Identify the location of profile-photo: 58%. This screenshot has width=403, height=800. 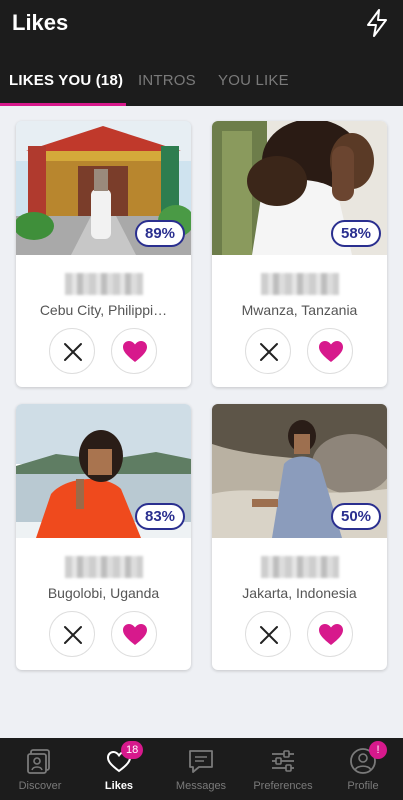
(299, 188).